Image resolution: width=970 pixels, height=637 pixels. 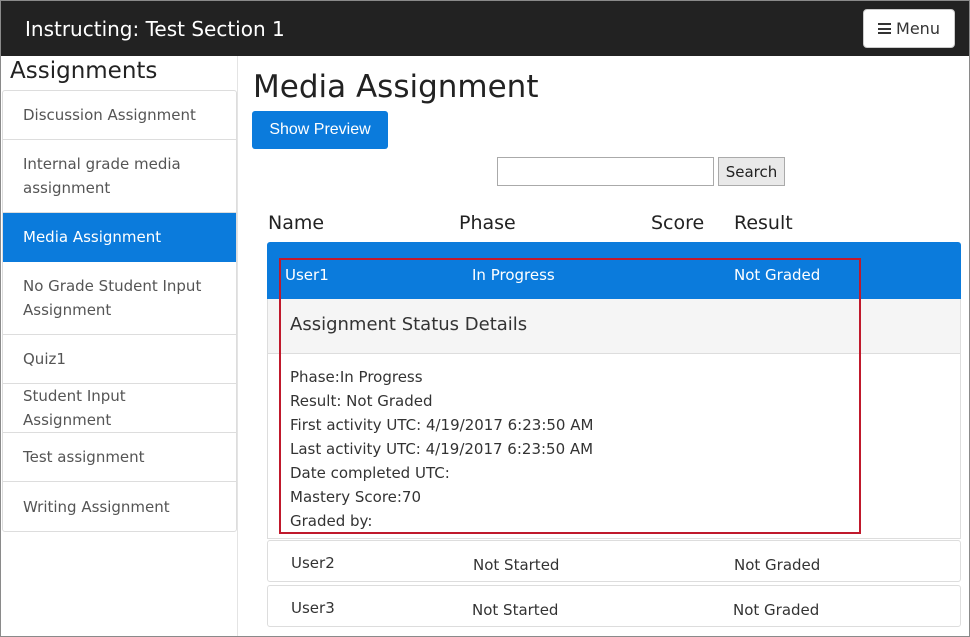 I want to click on column-header-score: Score, so click(x=678, y=223).